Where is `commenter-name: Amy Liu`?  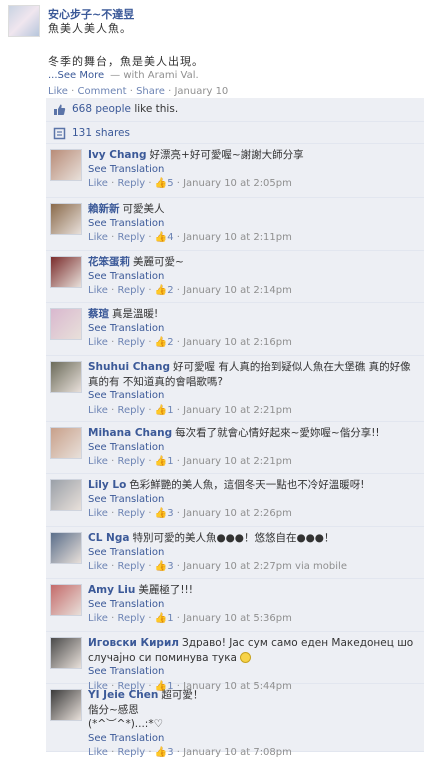 commenter-name: Amy Liu is located at coordinates (111, 590).